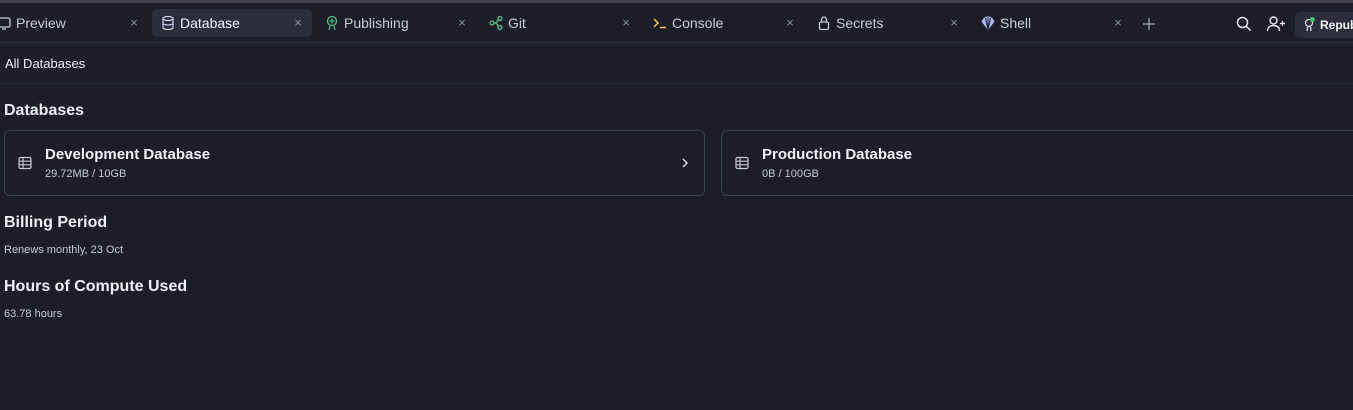  I want to click on billing-period-title: Billing Period, so click(56, 222).